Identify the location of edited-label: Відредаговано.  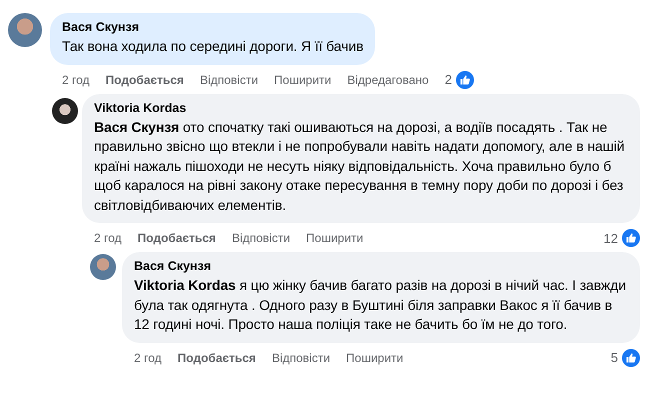
(388, 79).